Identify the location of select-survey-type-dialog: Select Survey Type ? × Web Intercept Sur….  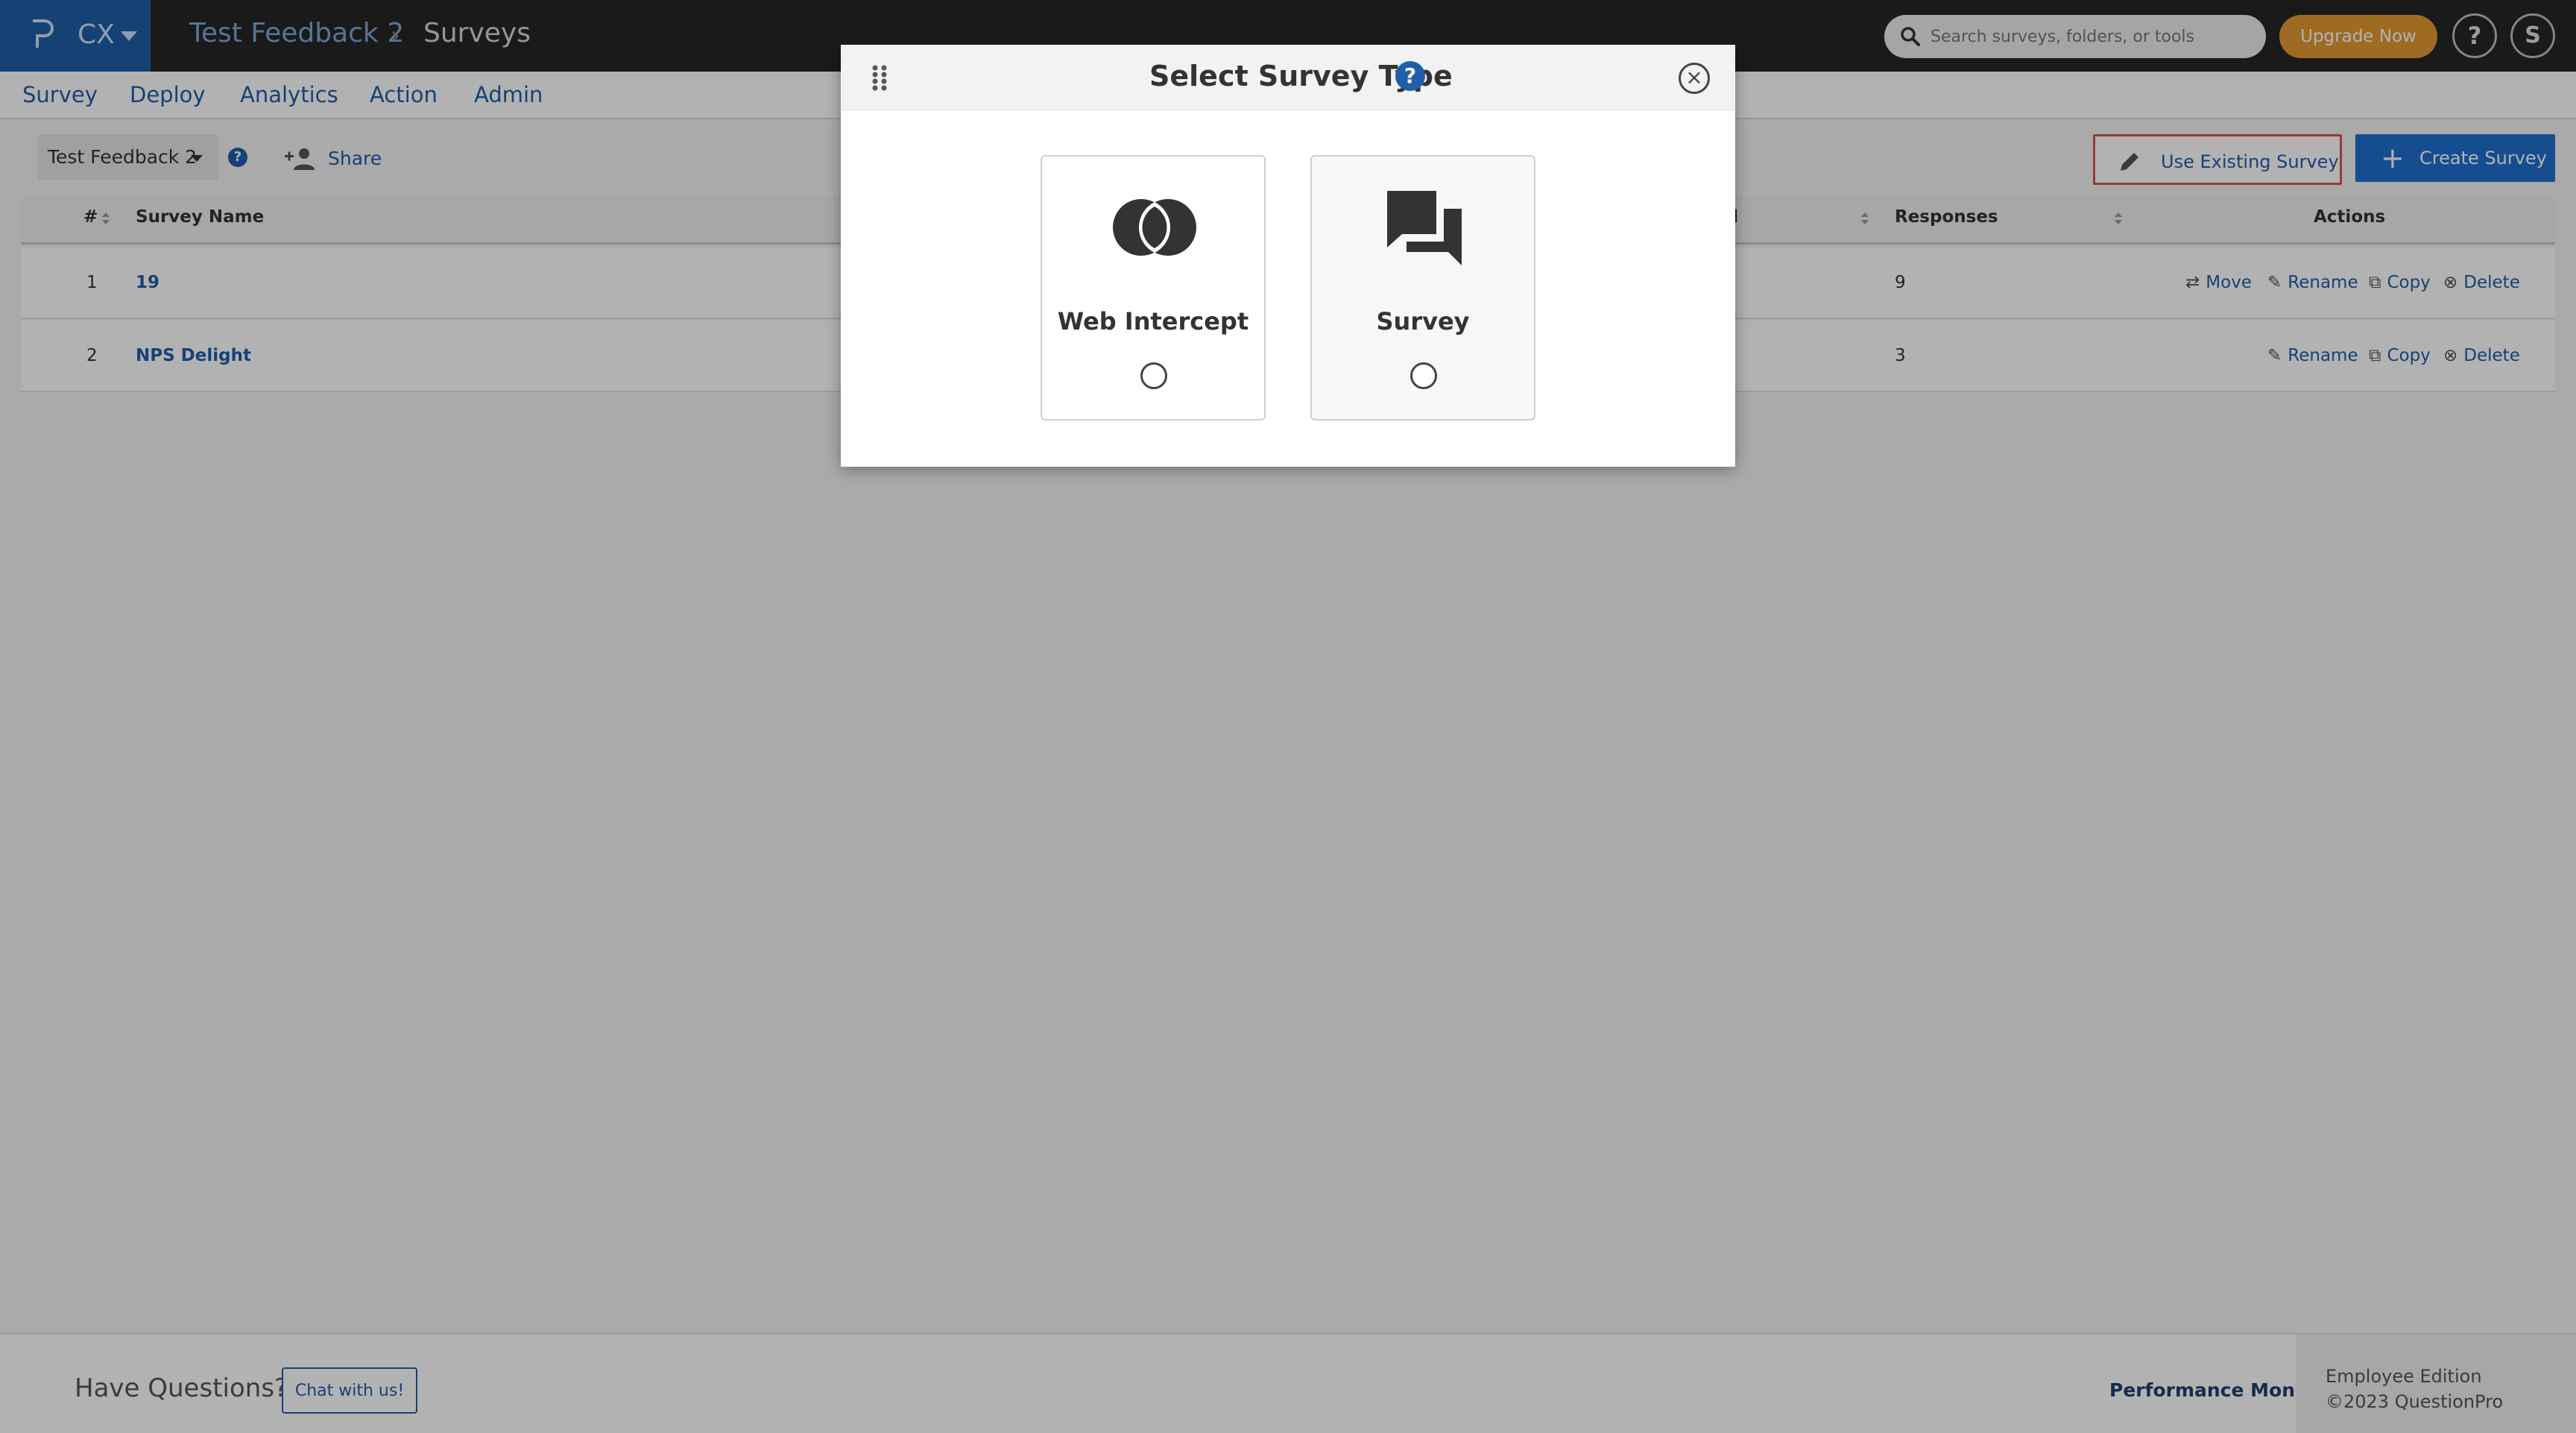
(1288, 256).